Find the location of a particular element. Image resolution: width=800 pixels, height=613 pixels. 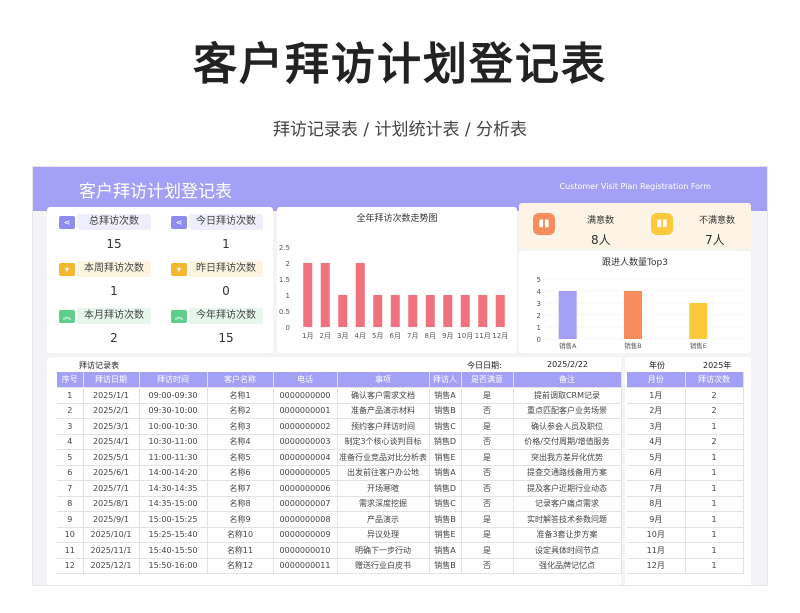

unsatisfied-value: 7人 is located at coordinates (715, 240).